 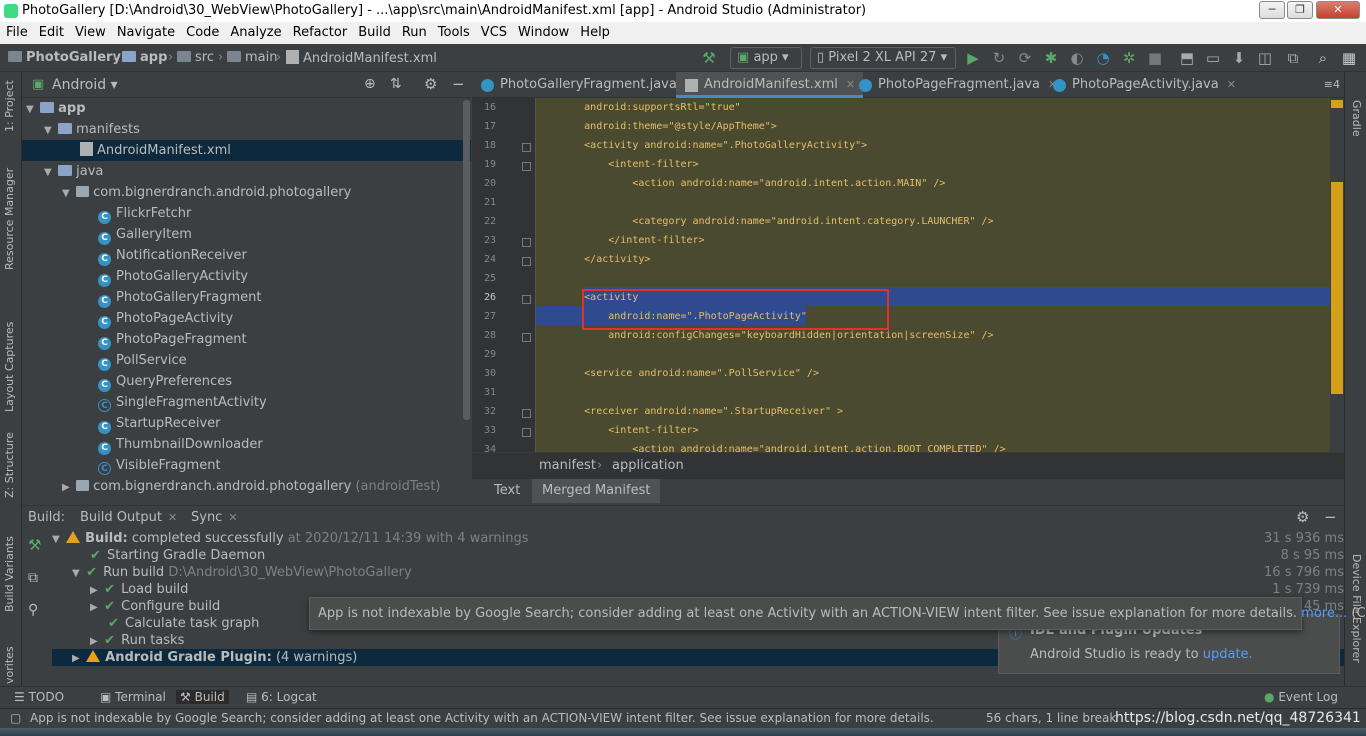 I want to click on tree-item-class: C StartupReceiver, so click(x=246, y=423).